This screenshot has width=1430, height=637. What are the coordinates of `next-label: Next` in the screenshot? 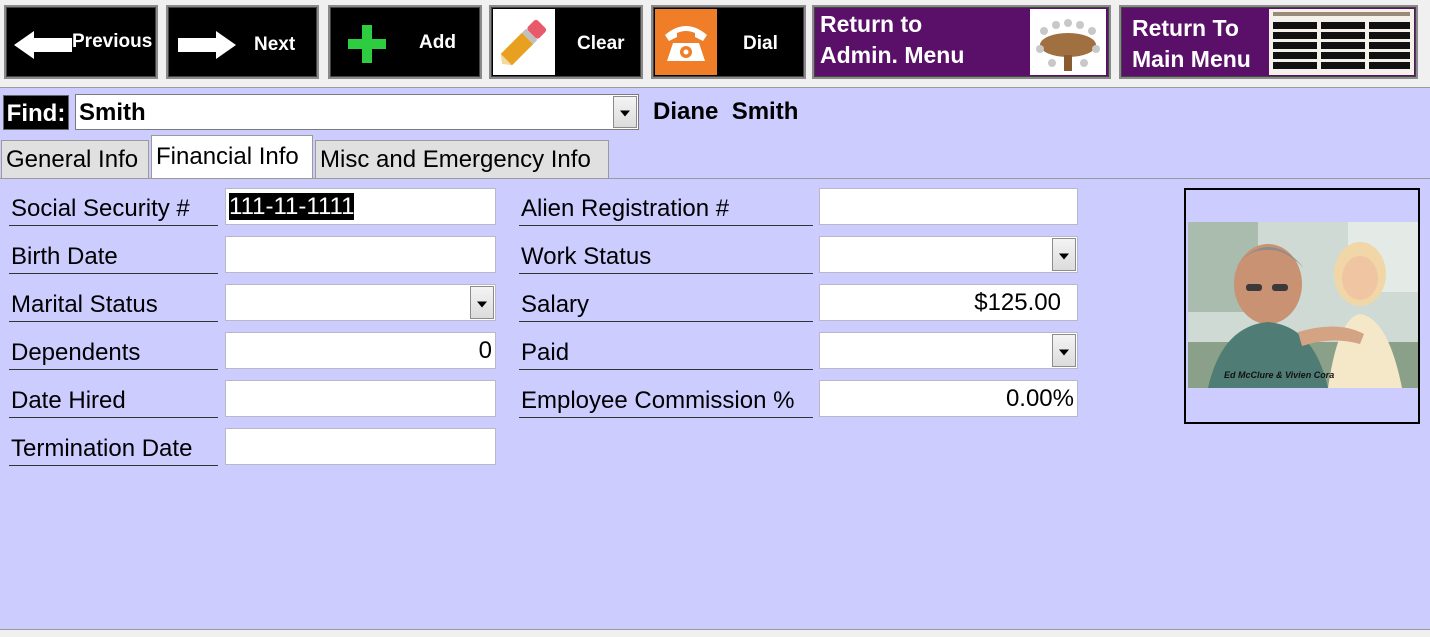 It's located at (275, 44).